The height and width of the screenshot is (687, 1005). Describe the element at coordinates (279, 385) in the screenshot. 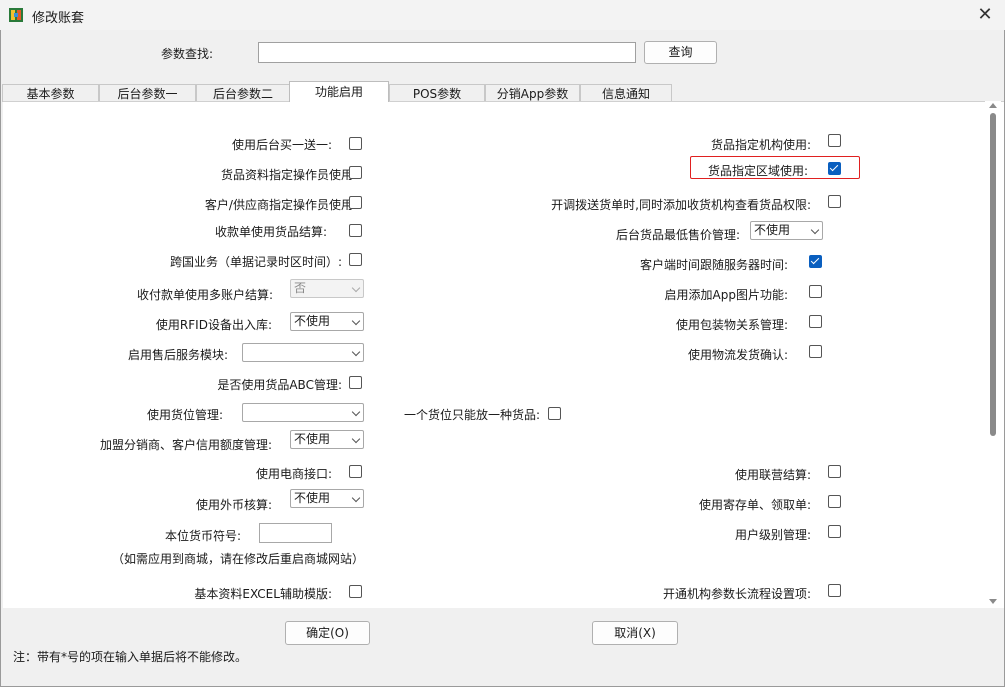

I see `abc-management-label: 是否使用货品ABC管理:` at that location.